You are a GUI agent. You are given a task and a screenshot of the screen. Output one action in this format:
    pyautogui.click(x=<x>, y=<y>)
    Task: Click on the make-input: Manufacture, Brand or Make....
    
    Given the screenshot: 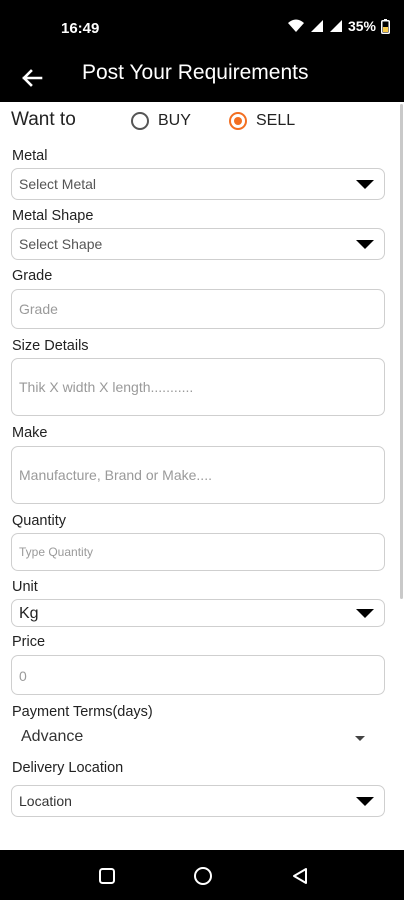 What is the action you would take?
    pyautogui.click(x=198, y=475)
    